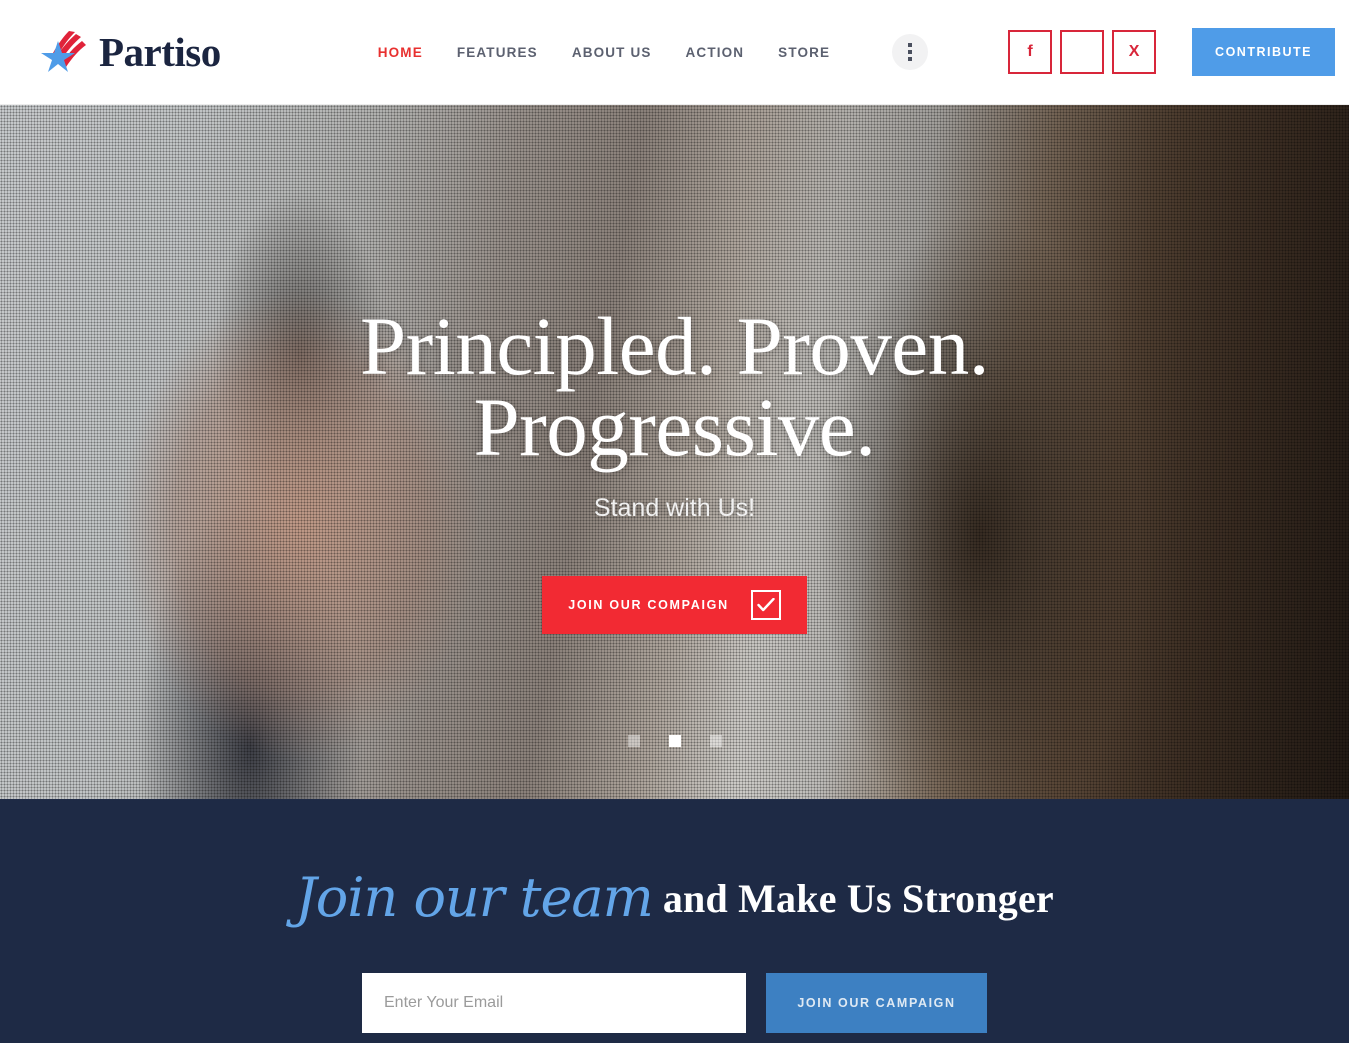 This screenshot has height=1043, width=1349. What do you see at coordinates (497, 52) in the screenshot?
I see `nav-item-features: FEATURES` at bounding box center [497, 52].